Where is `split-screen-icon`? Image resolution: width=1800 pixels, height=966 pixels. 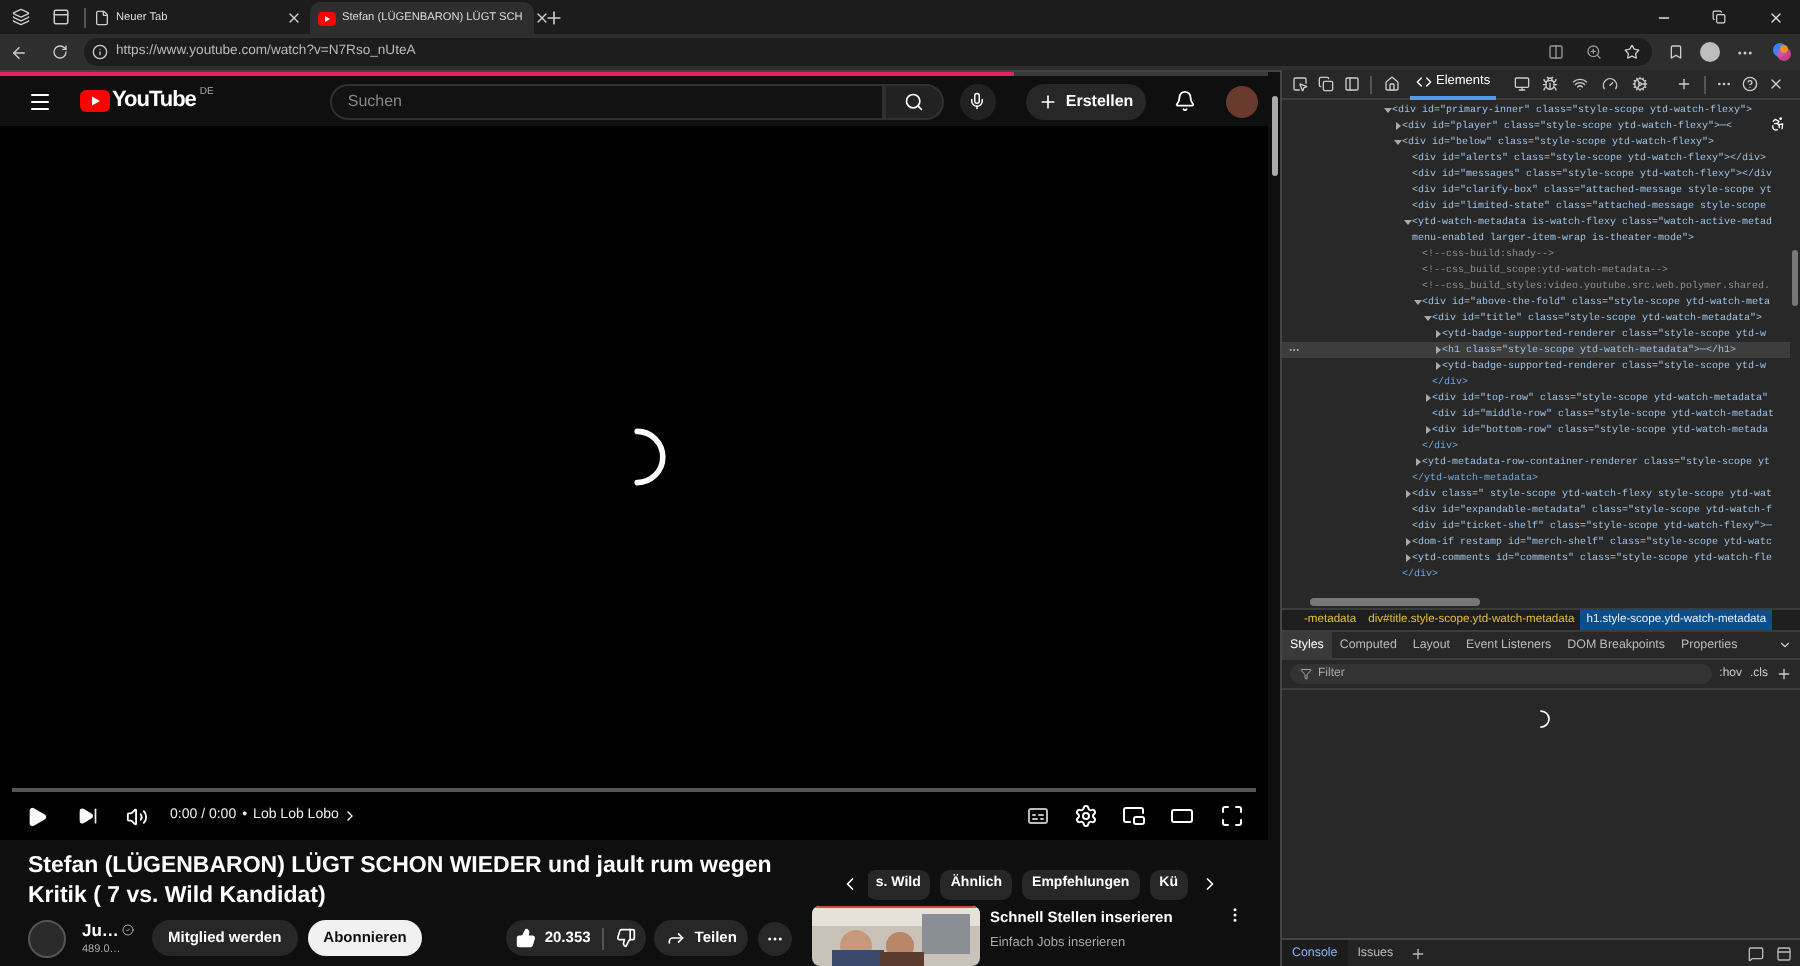 split-screen-icon is located at coordinates (1556, 52).